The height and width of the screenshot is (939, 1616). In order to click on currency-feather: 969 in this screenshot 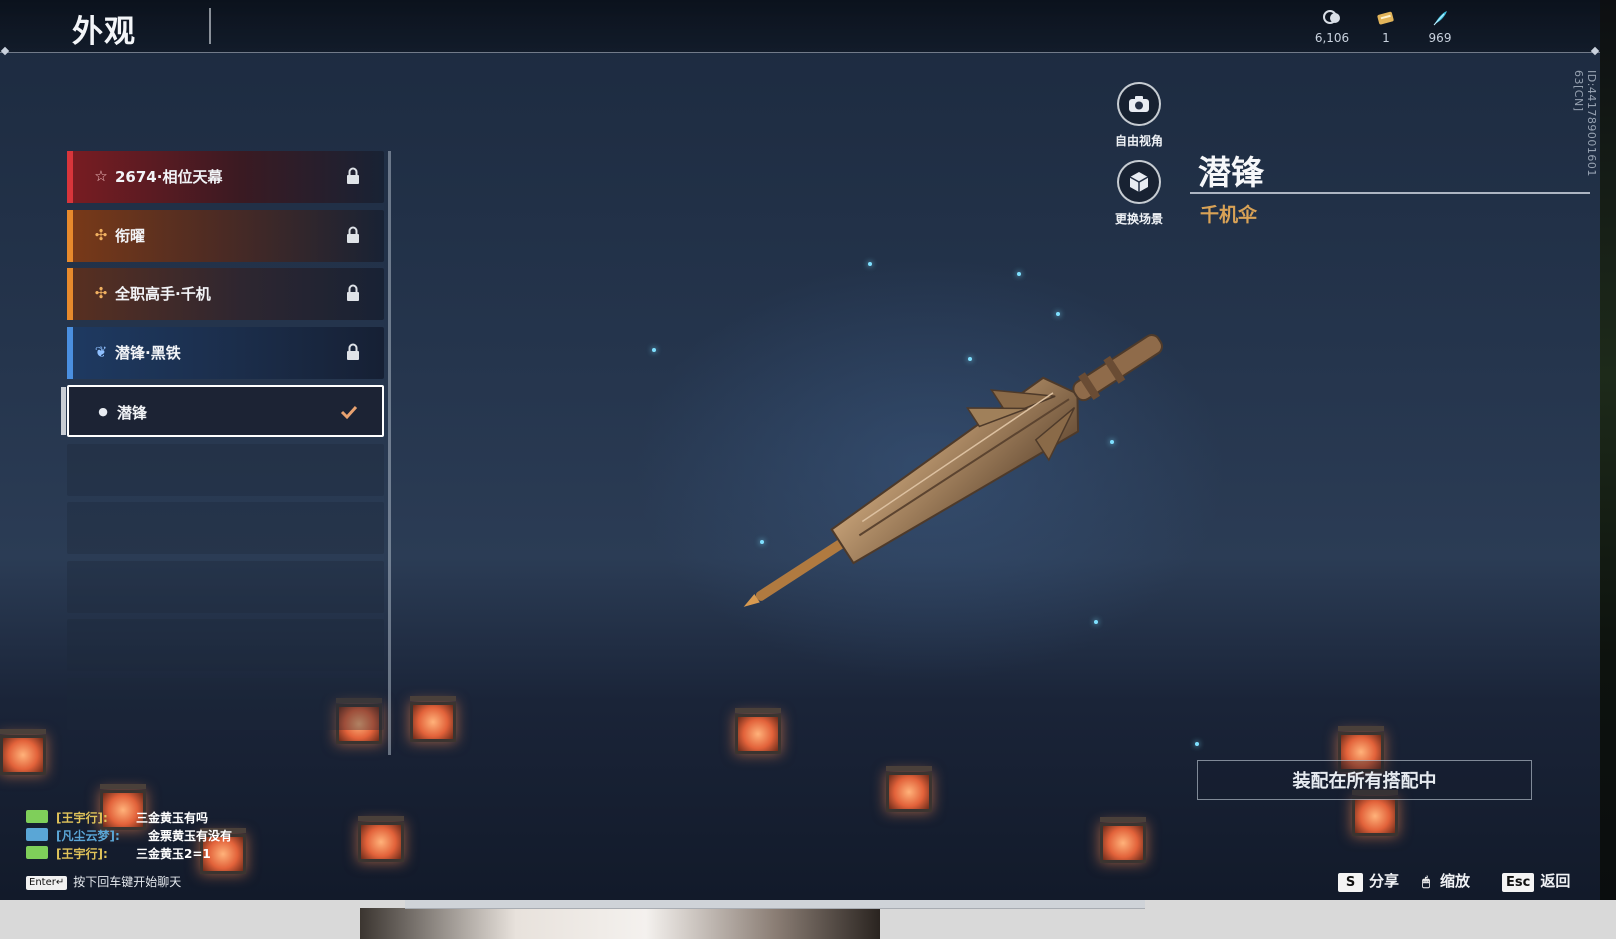, I will do `click(1440, 26)`.